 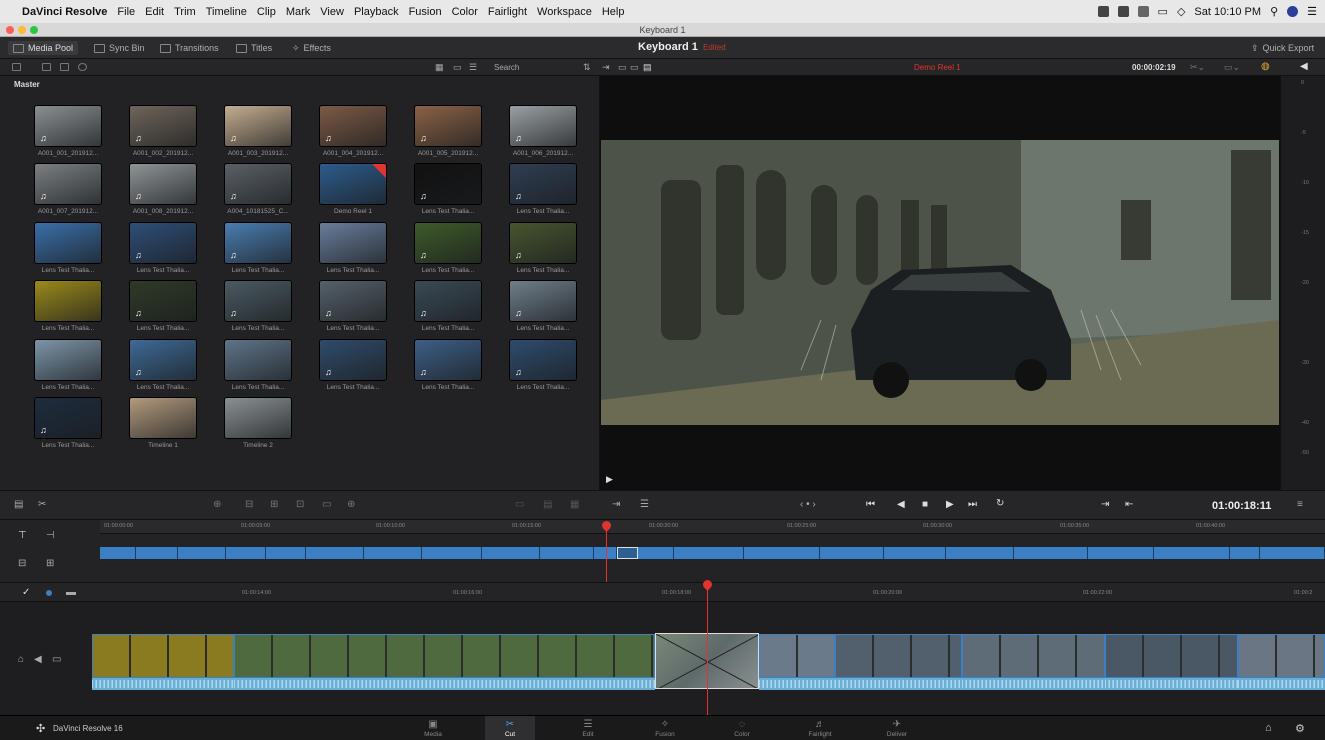 What do you see at coordinates (1163, 11) in the screenshot?
I see `airplay-icon: ▭` at bounding box center [1163, 11].